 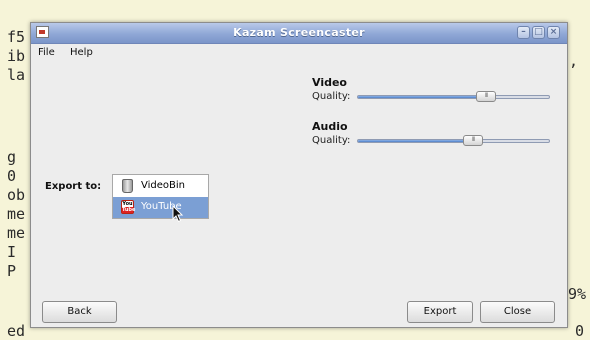 I want to click on video-quality-fill, so click(x=422, y=97).